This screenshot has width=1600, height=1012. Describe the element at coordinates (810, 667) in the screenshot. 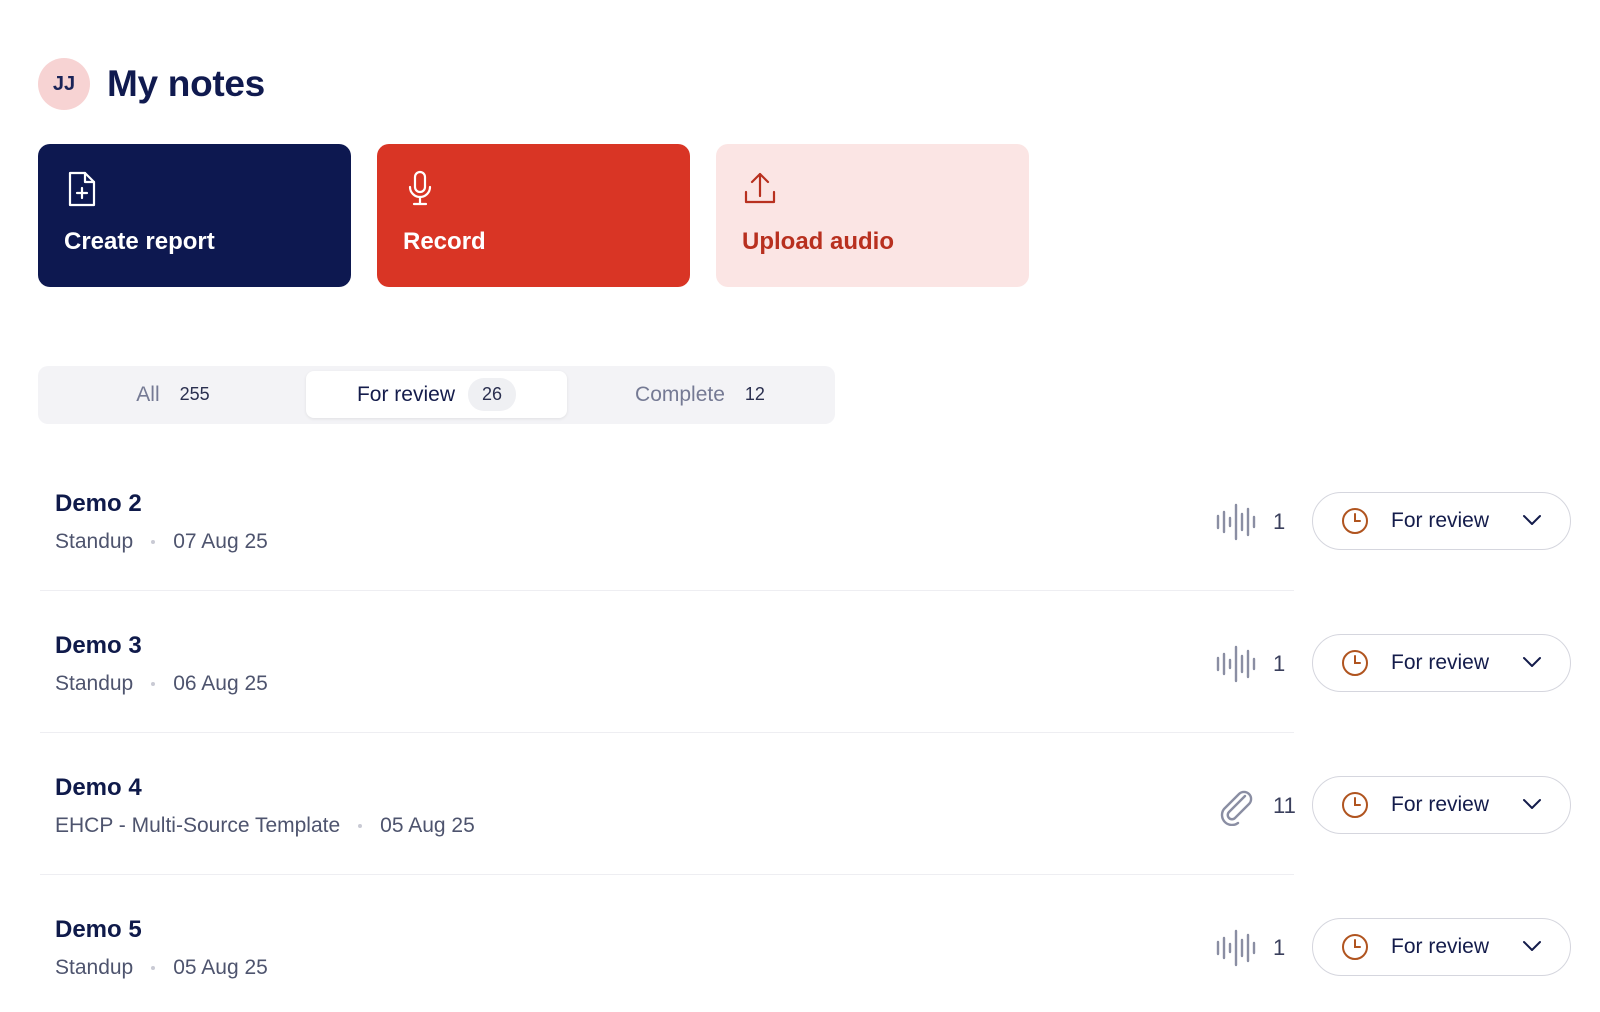

I see `list-item: Demo 3 Standup 06 Aug 25 1 For review` at that location.